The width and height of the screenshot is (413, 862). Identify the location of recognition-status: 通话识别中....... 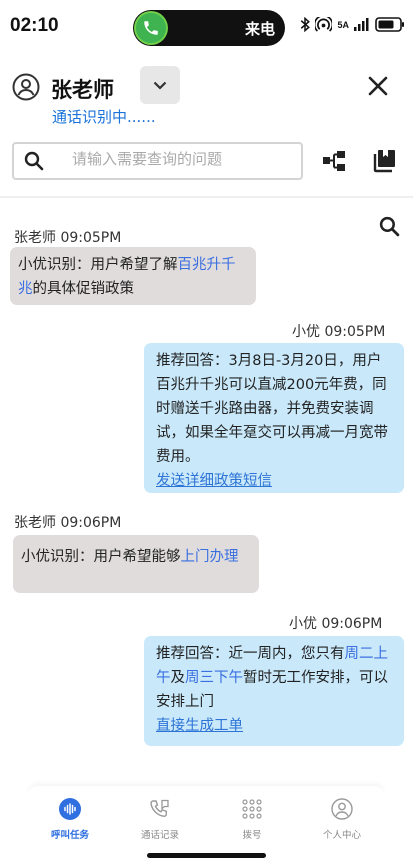
(104, 117).